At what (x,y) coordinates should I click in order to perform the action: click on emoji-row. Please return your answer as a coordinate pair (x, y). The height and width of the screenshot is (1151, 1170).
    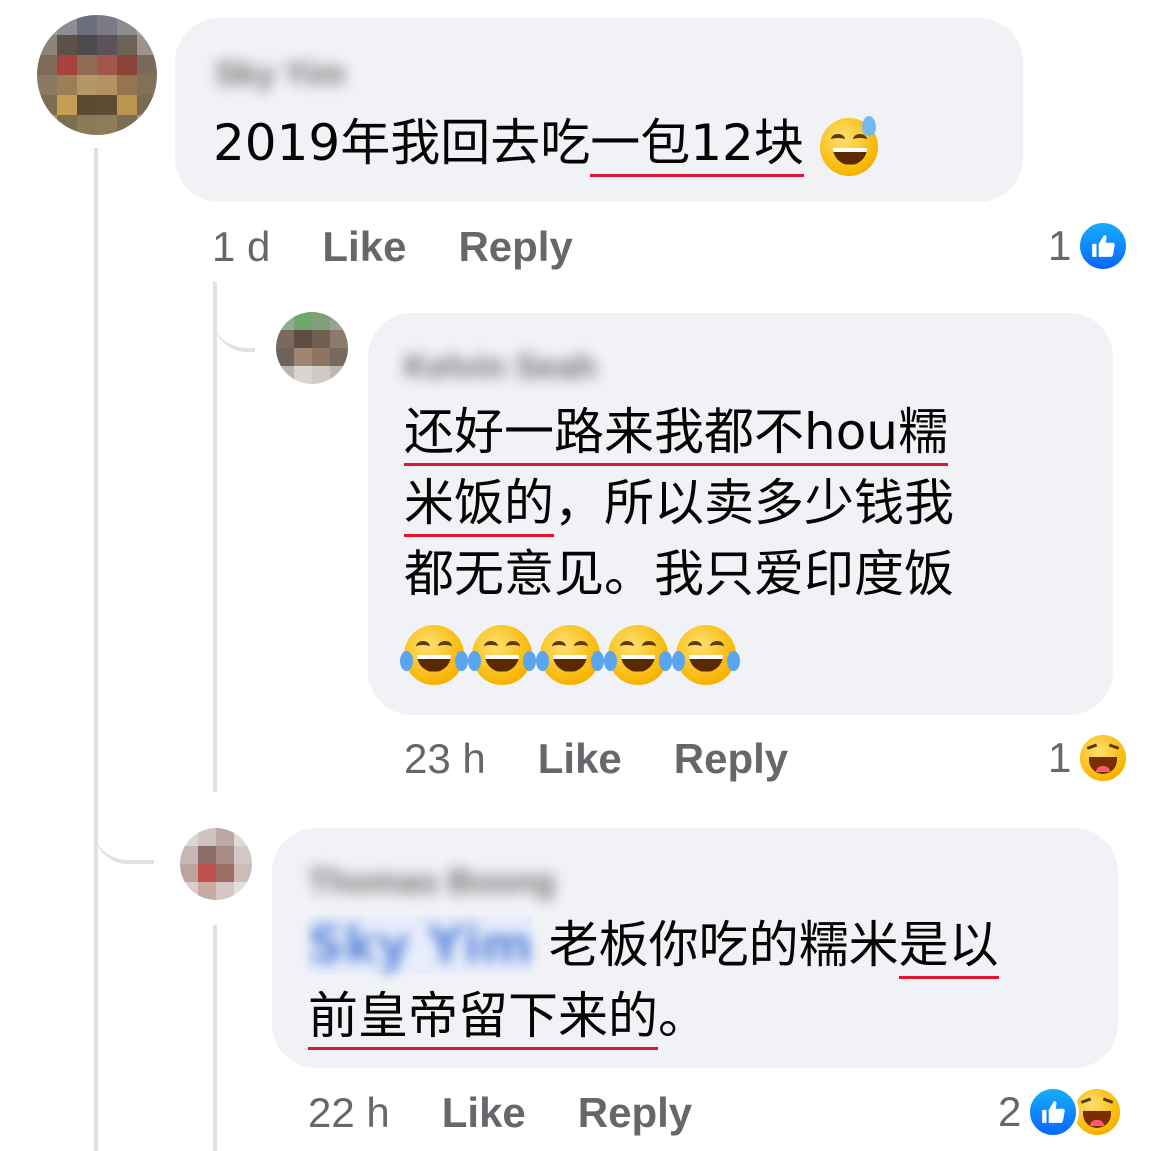
    Looking at the image, I should click on (677, 649).